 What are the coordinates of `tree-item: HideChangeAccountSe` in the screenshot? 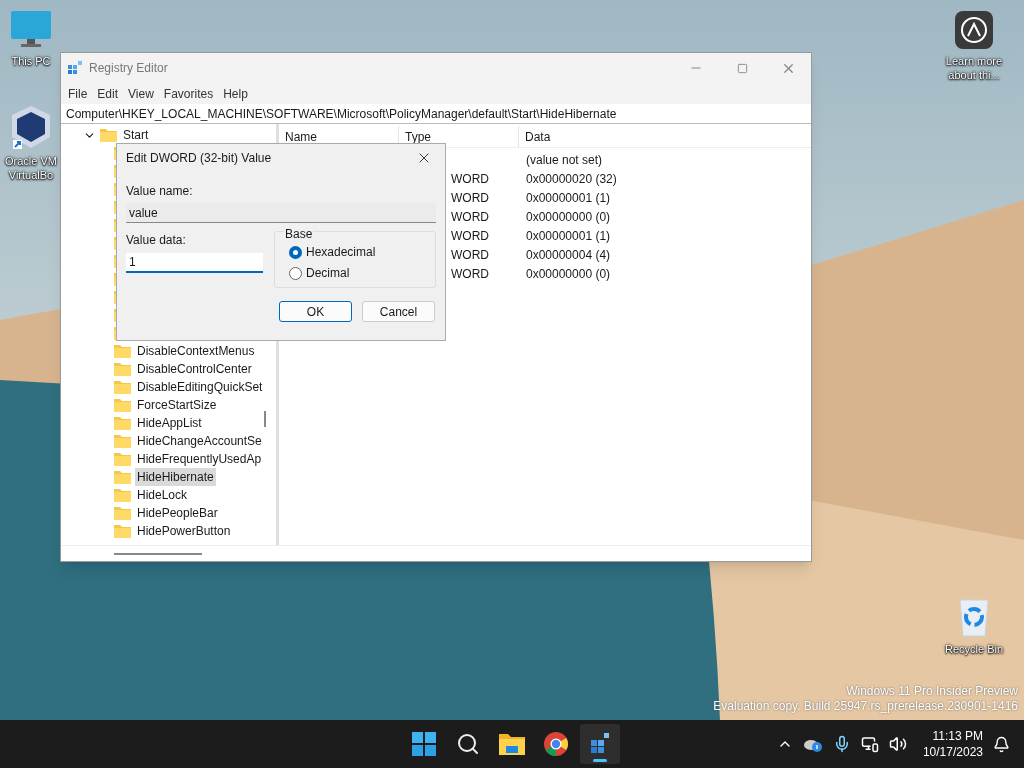 It's located at (199, 441).